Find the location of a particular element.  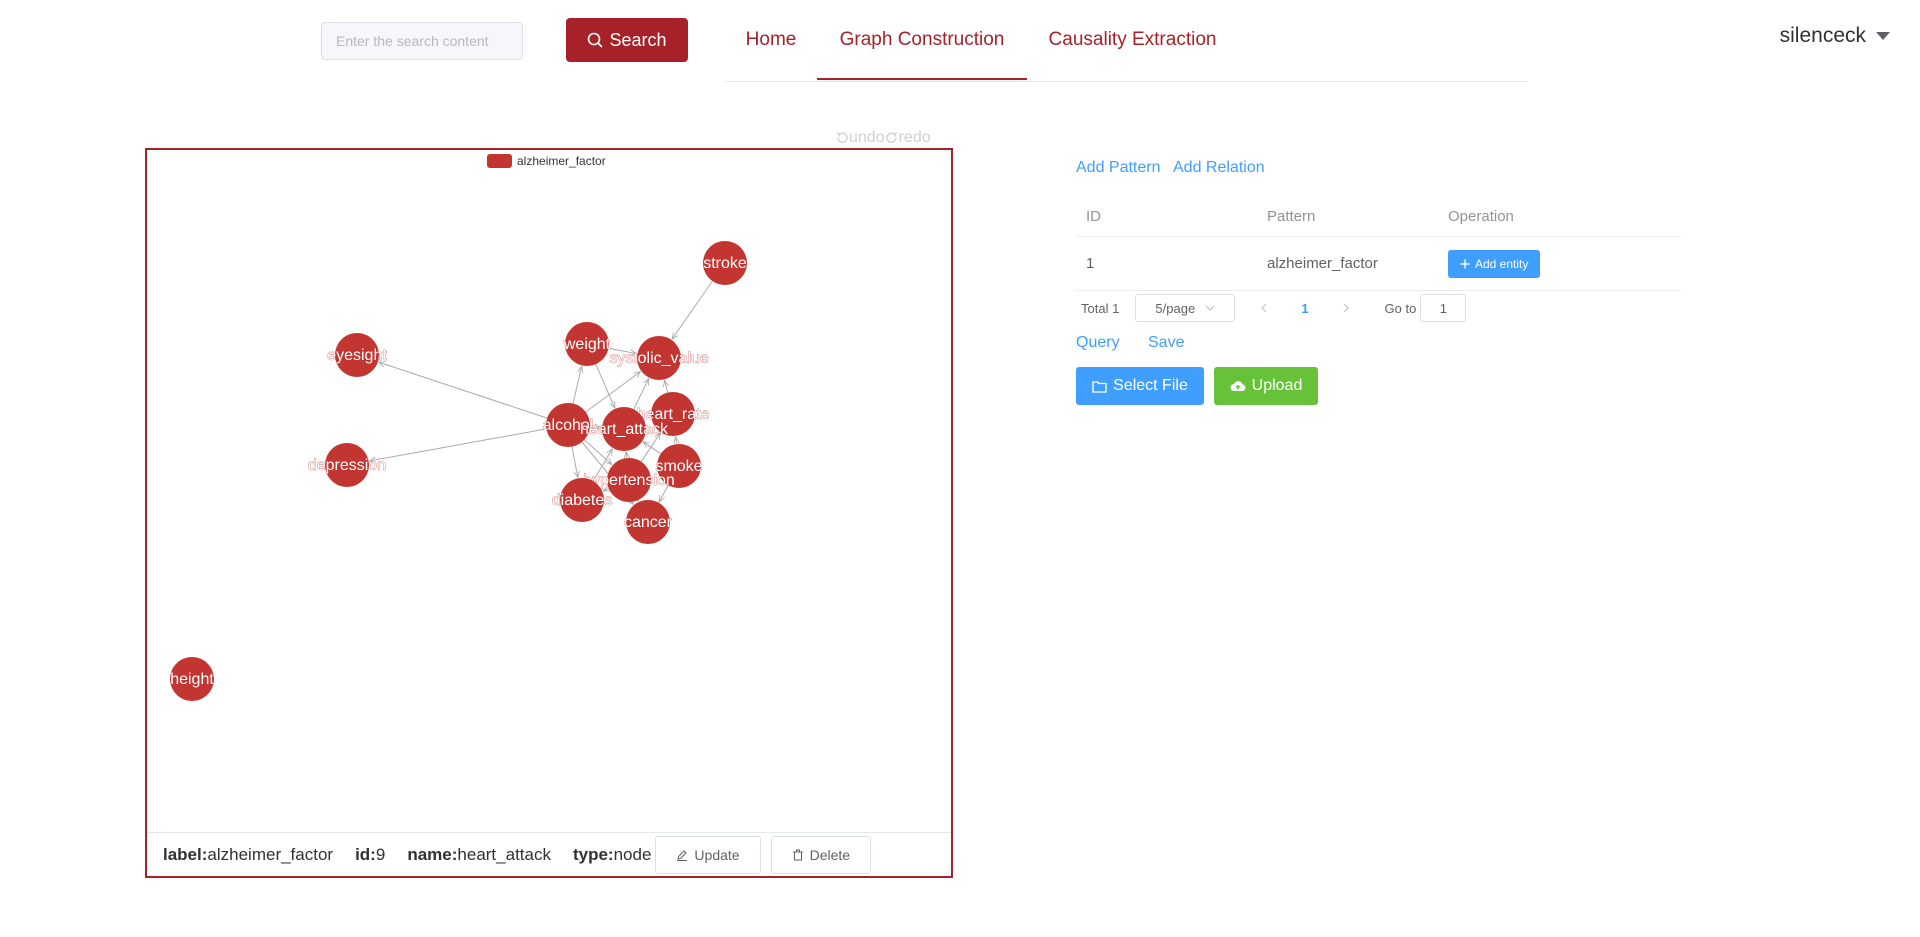

graph-node-depression: depression is located at coordinates (347, 465).